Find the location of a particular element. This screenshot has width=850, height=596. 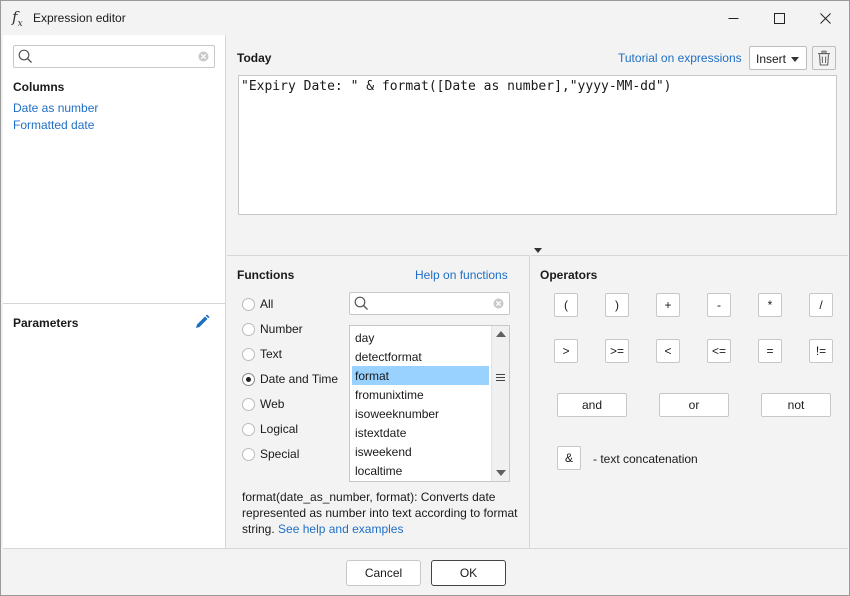

category-label: Text is located at coordinates (271, 354).